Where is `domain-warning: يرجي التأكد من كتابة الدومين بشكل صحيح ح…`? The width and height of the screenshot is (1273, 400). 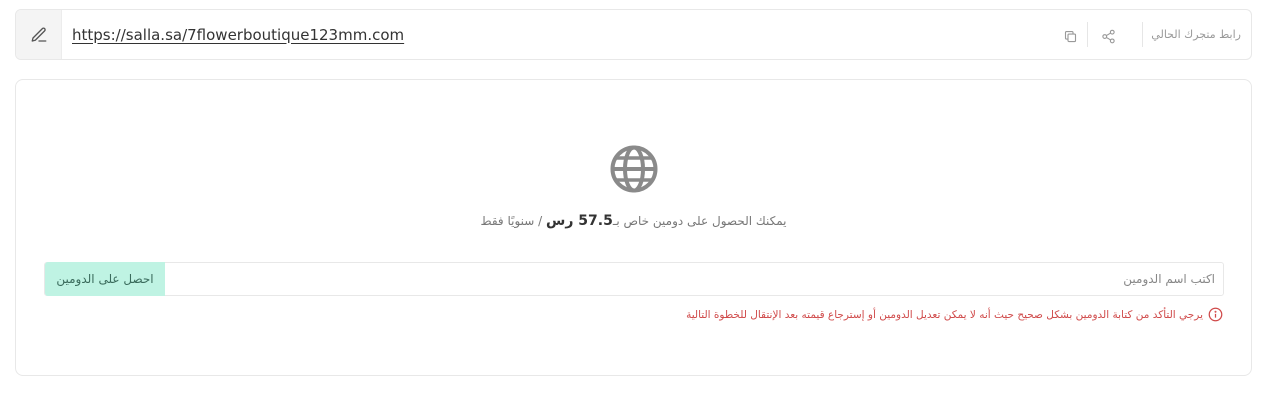
domain-warning: يرجي التأكد من كتابة الدومين بشكل صحيح ح… is located at coordinates (954, 314).